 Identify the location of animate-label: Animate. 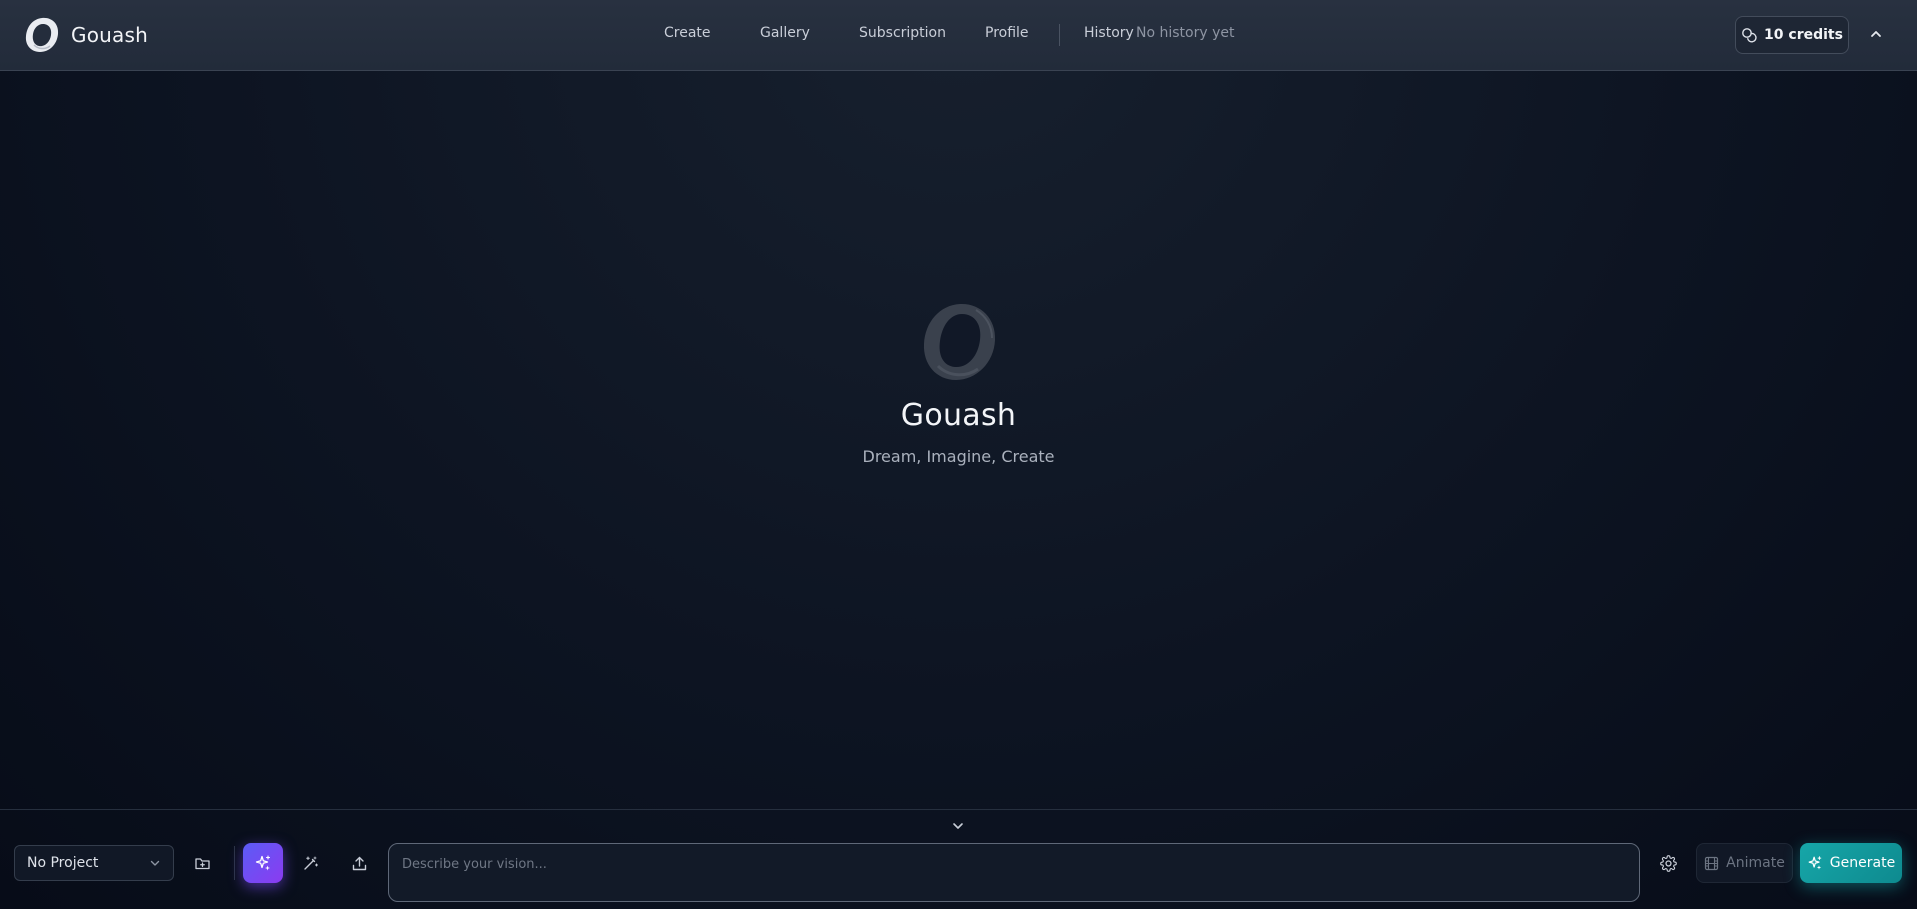
(1755, 863).